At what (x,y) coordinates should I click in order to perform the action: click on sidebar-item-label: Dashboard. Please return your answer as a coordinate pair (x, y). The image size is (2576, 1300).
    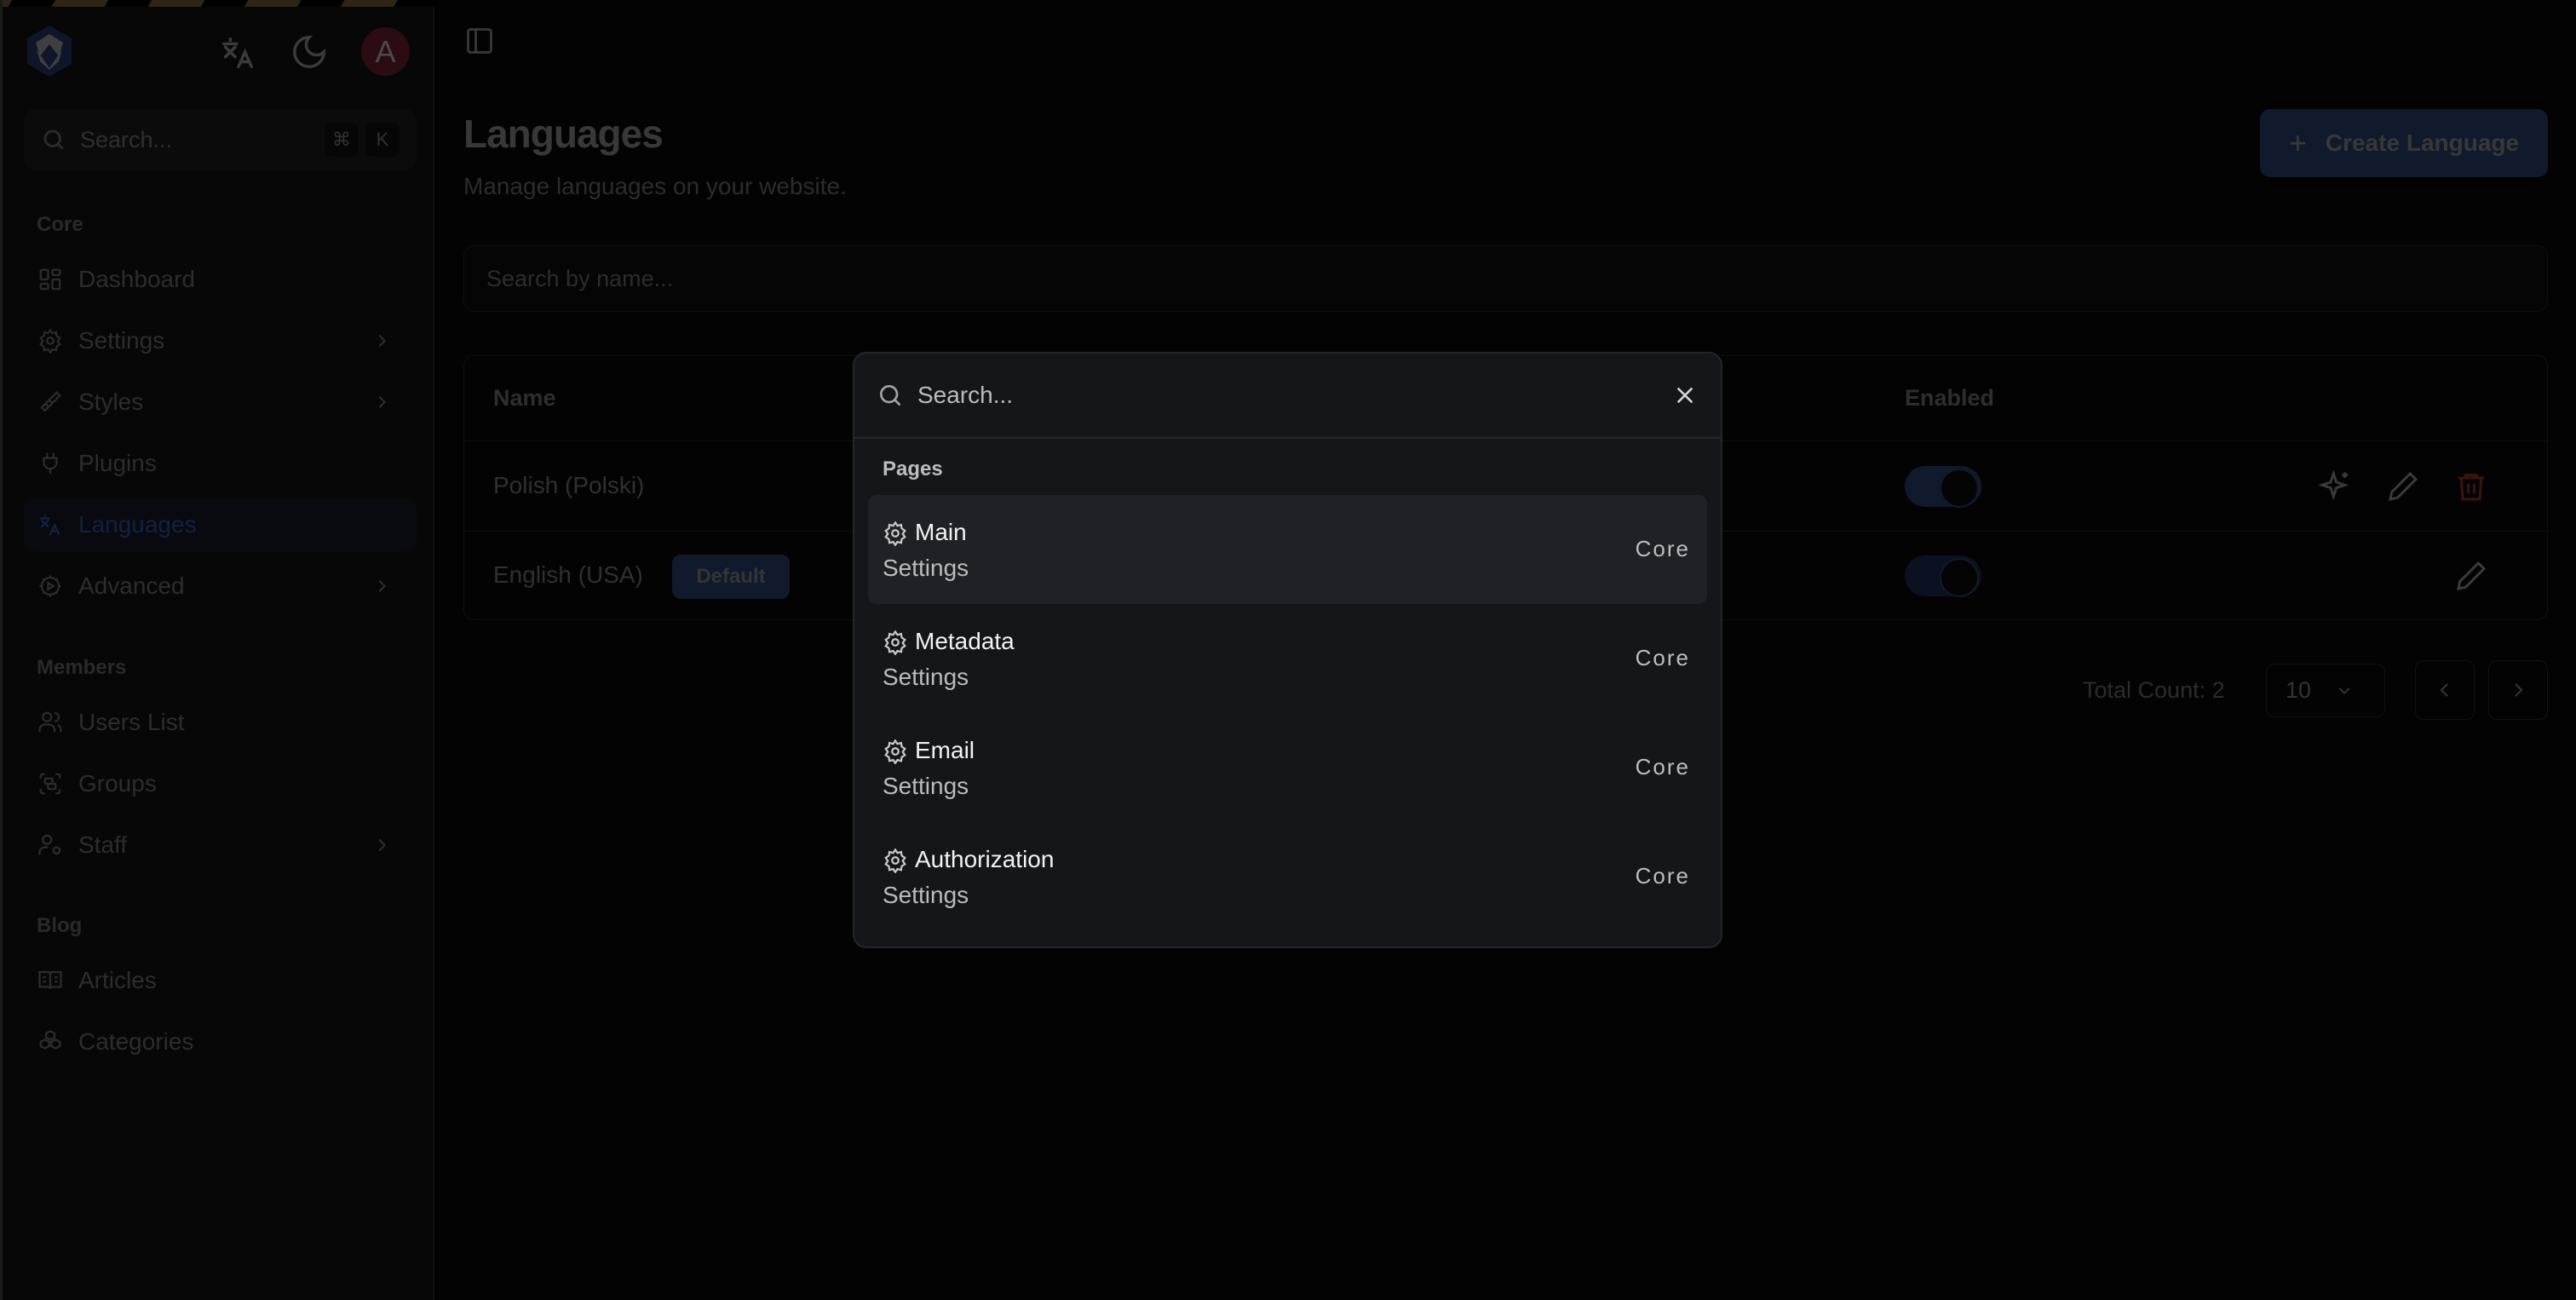
    Looking at the image, I should click on (136, 279).